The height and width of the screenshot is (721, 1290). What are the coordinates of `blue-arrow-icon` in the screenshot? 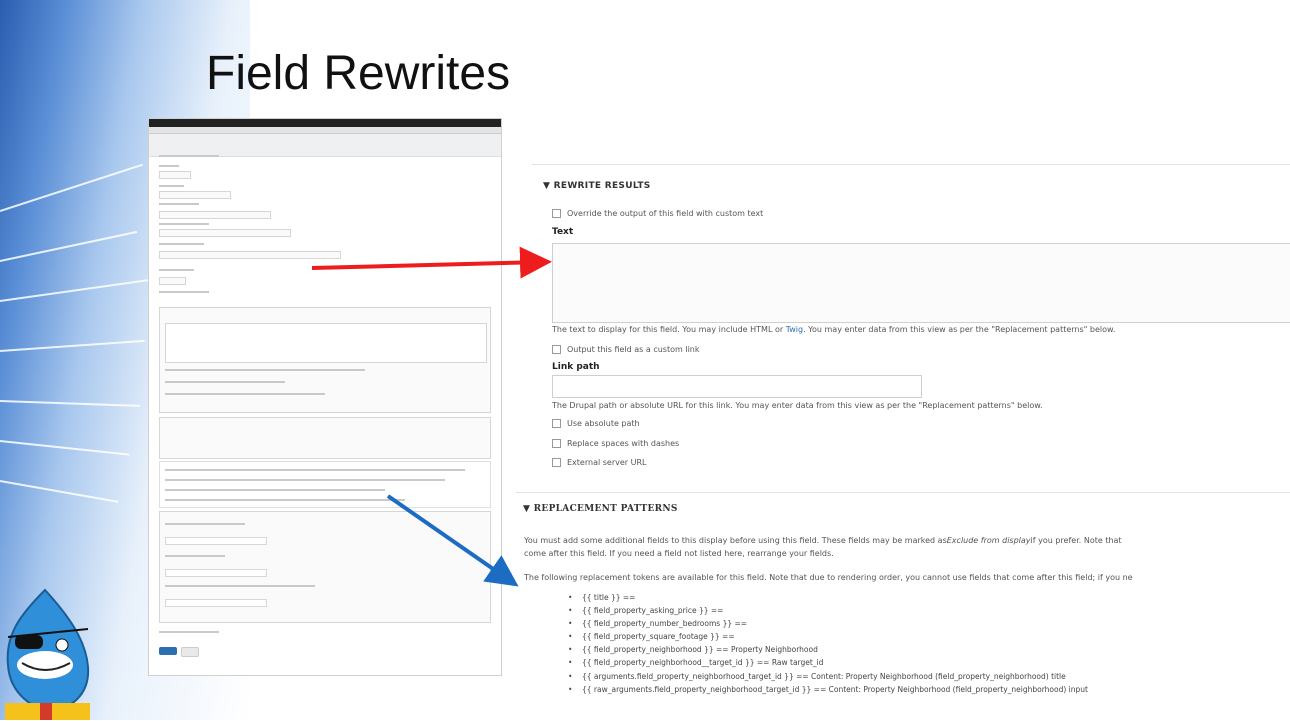 It's located at (452, 540).